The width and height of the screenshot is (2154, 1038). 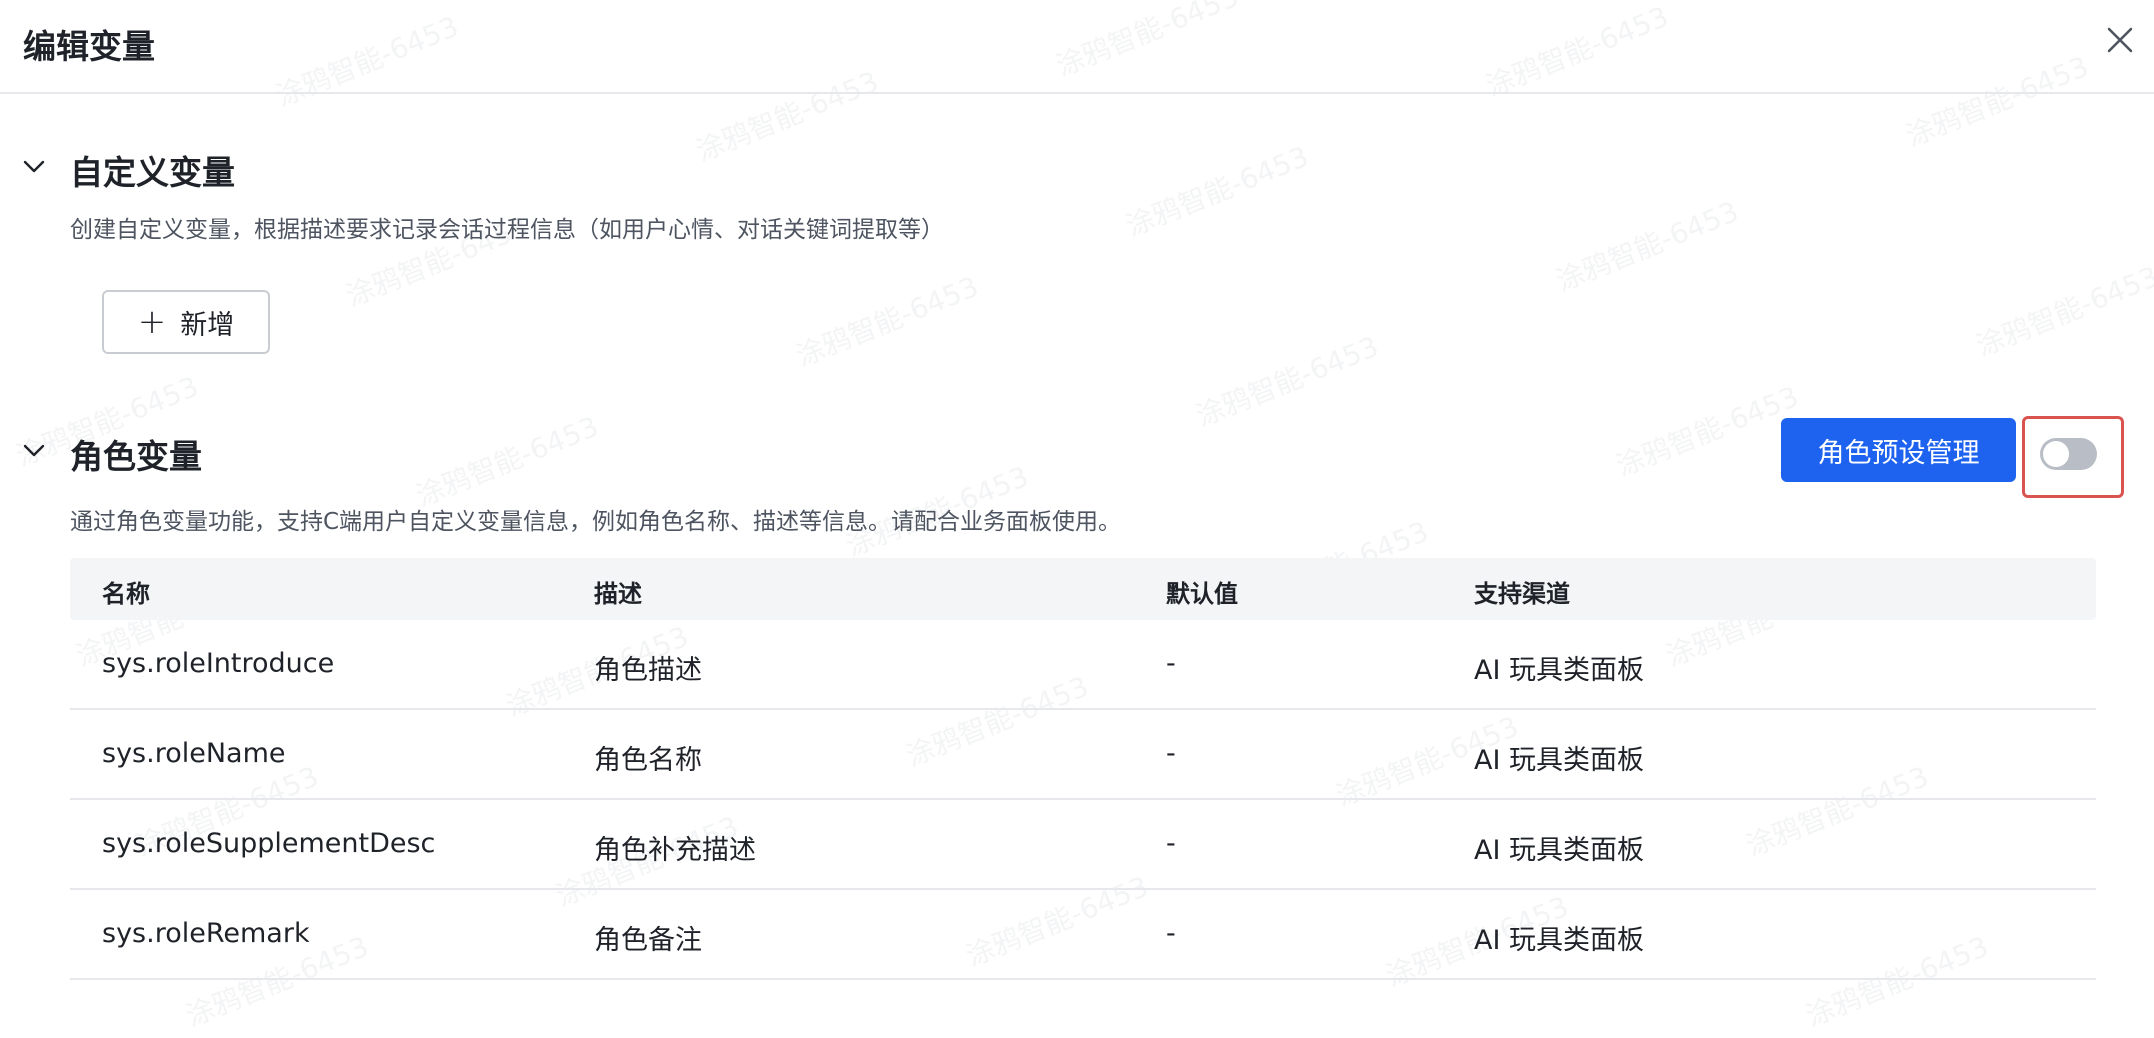 What do you see at coordinates (126, 594) in the screenshot?
I see `column-header-name: 名称` at bounding box center [126, 594].